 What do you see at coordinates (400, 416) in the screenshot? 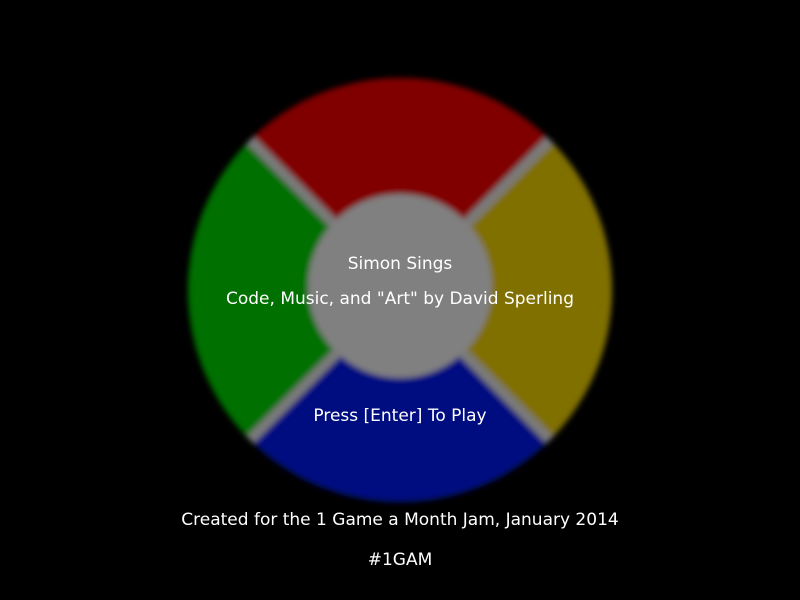
I see `start-prompt: Press [Enter] To Play` at bounding box center [400, 416].